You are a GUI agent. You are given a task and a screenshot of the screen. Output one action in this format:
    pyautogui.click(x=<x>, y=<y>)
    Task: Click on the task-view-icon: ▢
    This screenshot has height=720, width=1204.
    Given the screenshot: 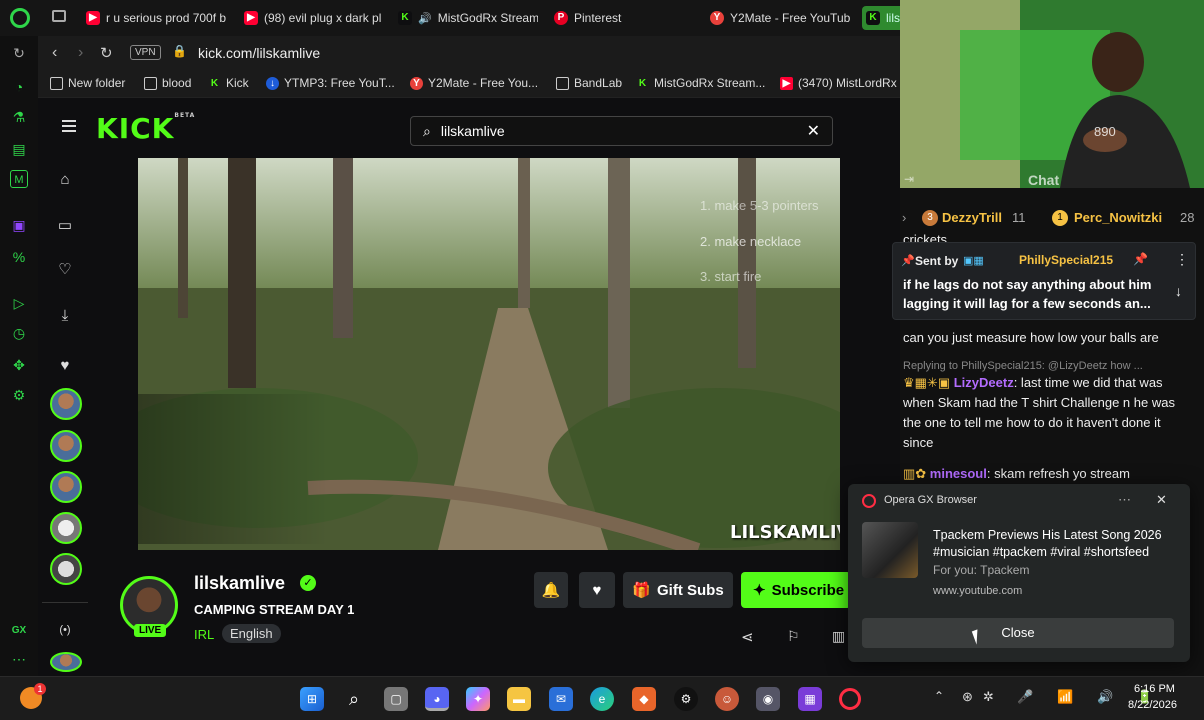 What is the action you would take?
    pyautogui.click(x=396, y=699)
    